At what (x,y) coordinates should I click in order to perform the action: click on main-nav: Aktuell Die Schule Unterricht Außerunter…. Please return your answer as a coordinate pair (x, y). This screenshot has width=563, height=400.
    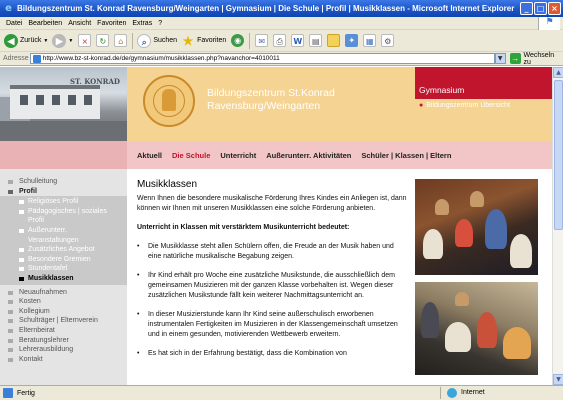
    Looking at the image, I should click on (339, 155).